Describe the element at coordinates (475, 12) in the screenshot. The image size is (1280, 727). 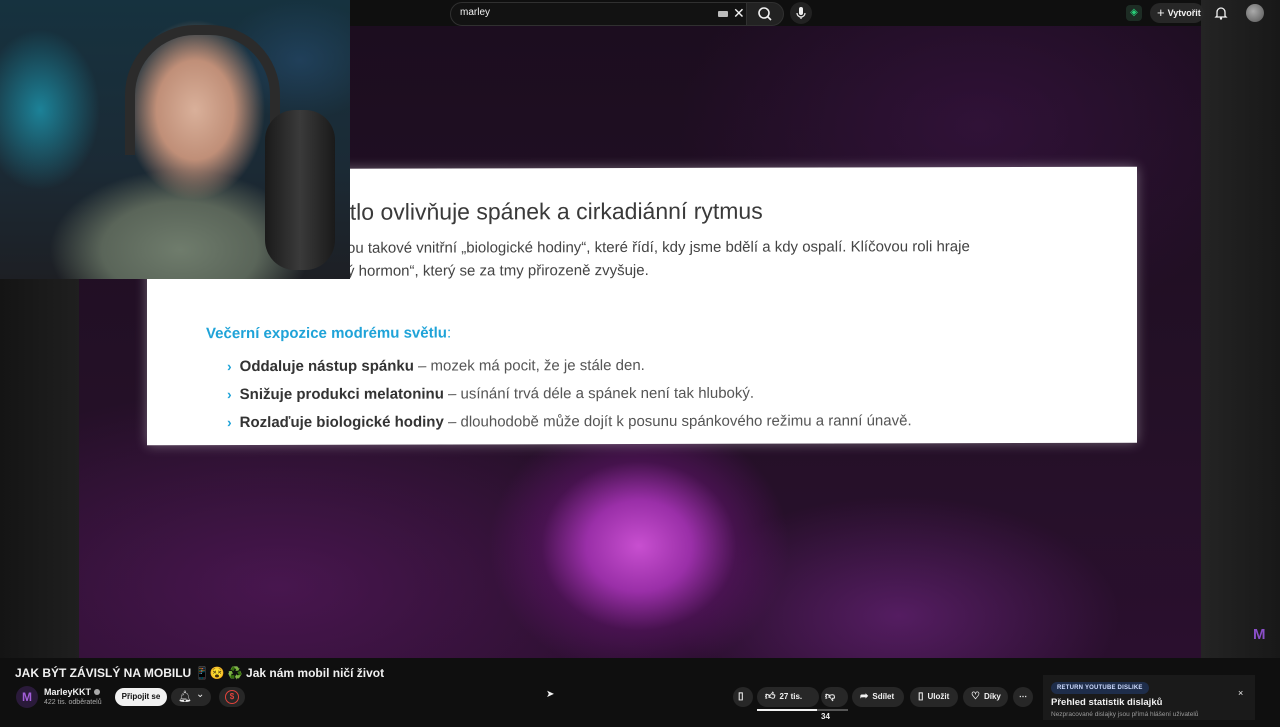
I see `search-input: marley` at that location.